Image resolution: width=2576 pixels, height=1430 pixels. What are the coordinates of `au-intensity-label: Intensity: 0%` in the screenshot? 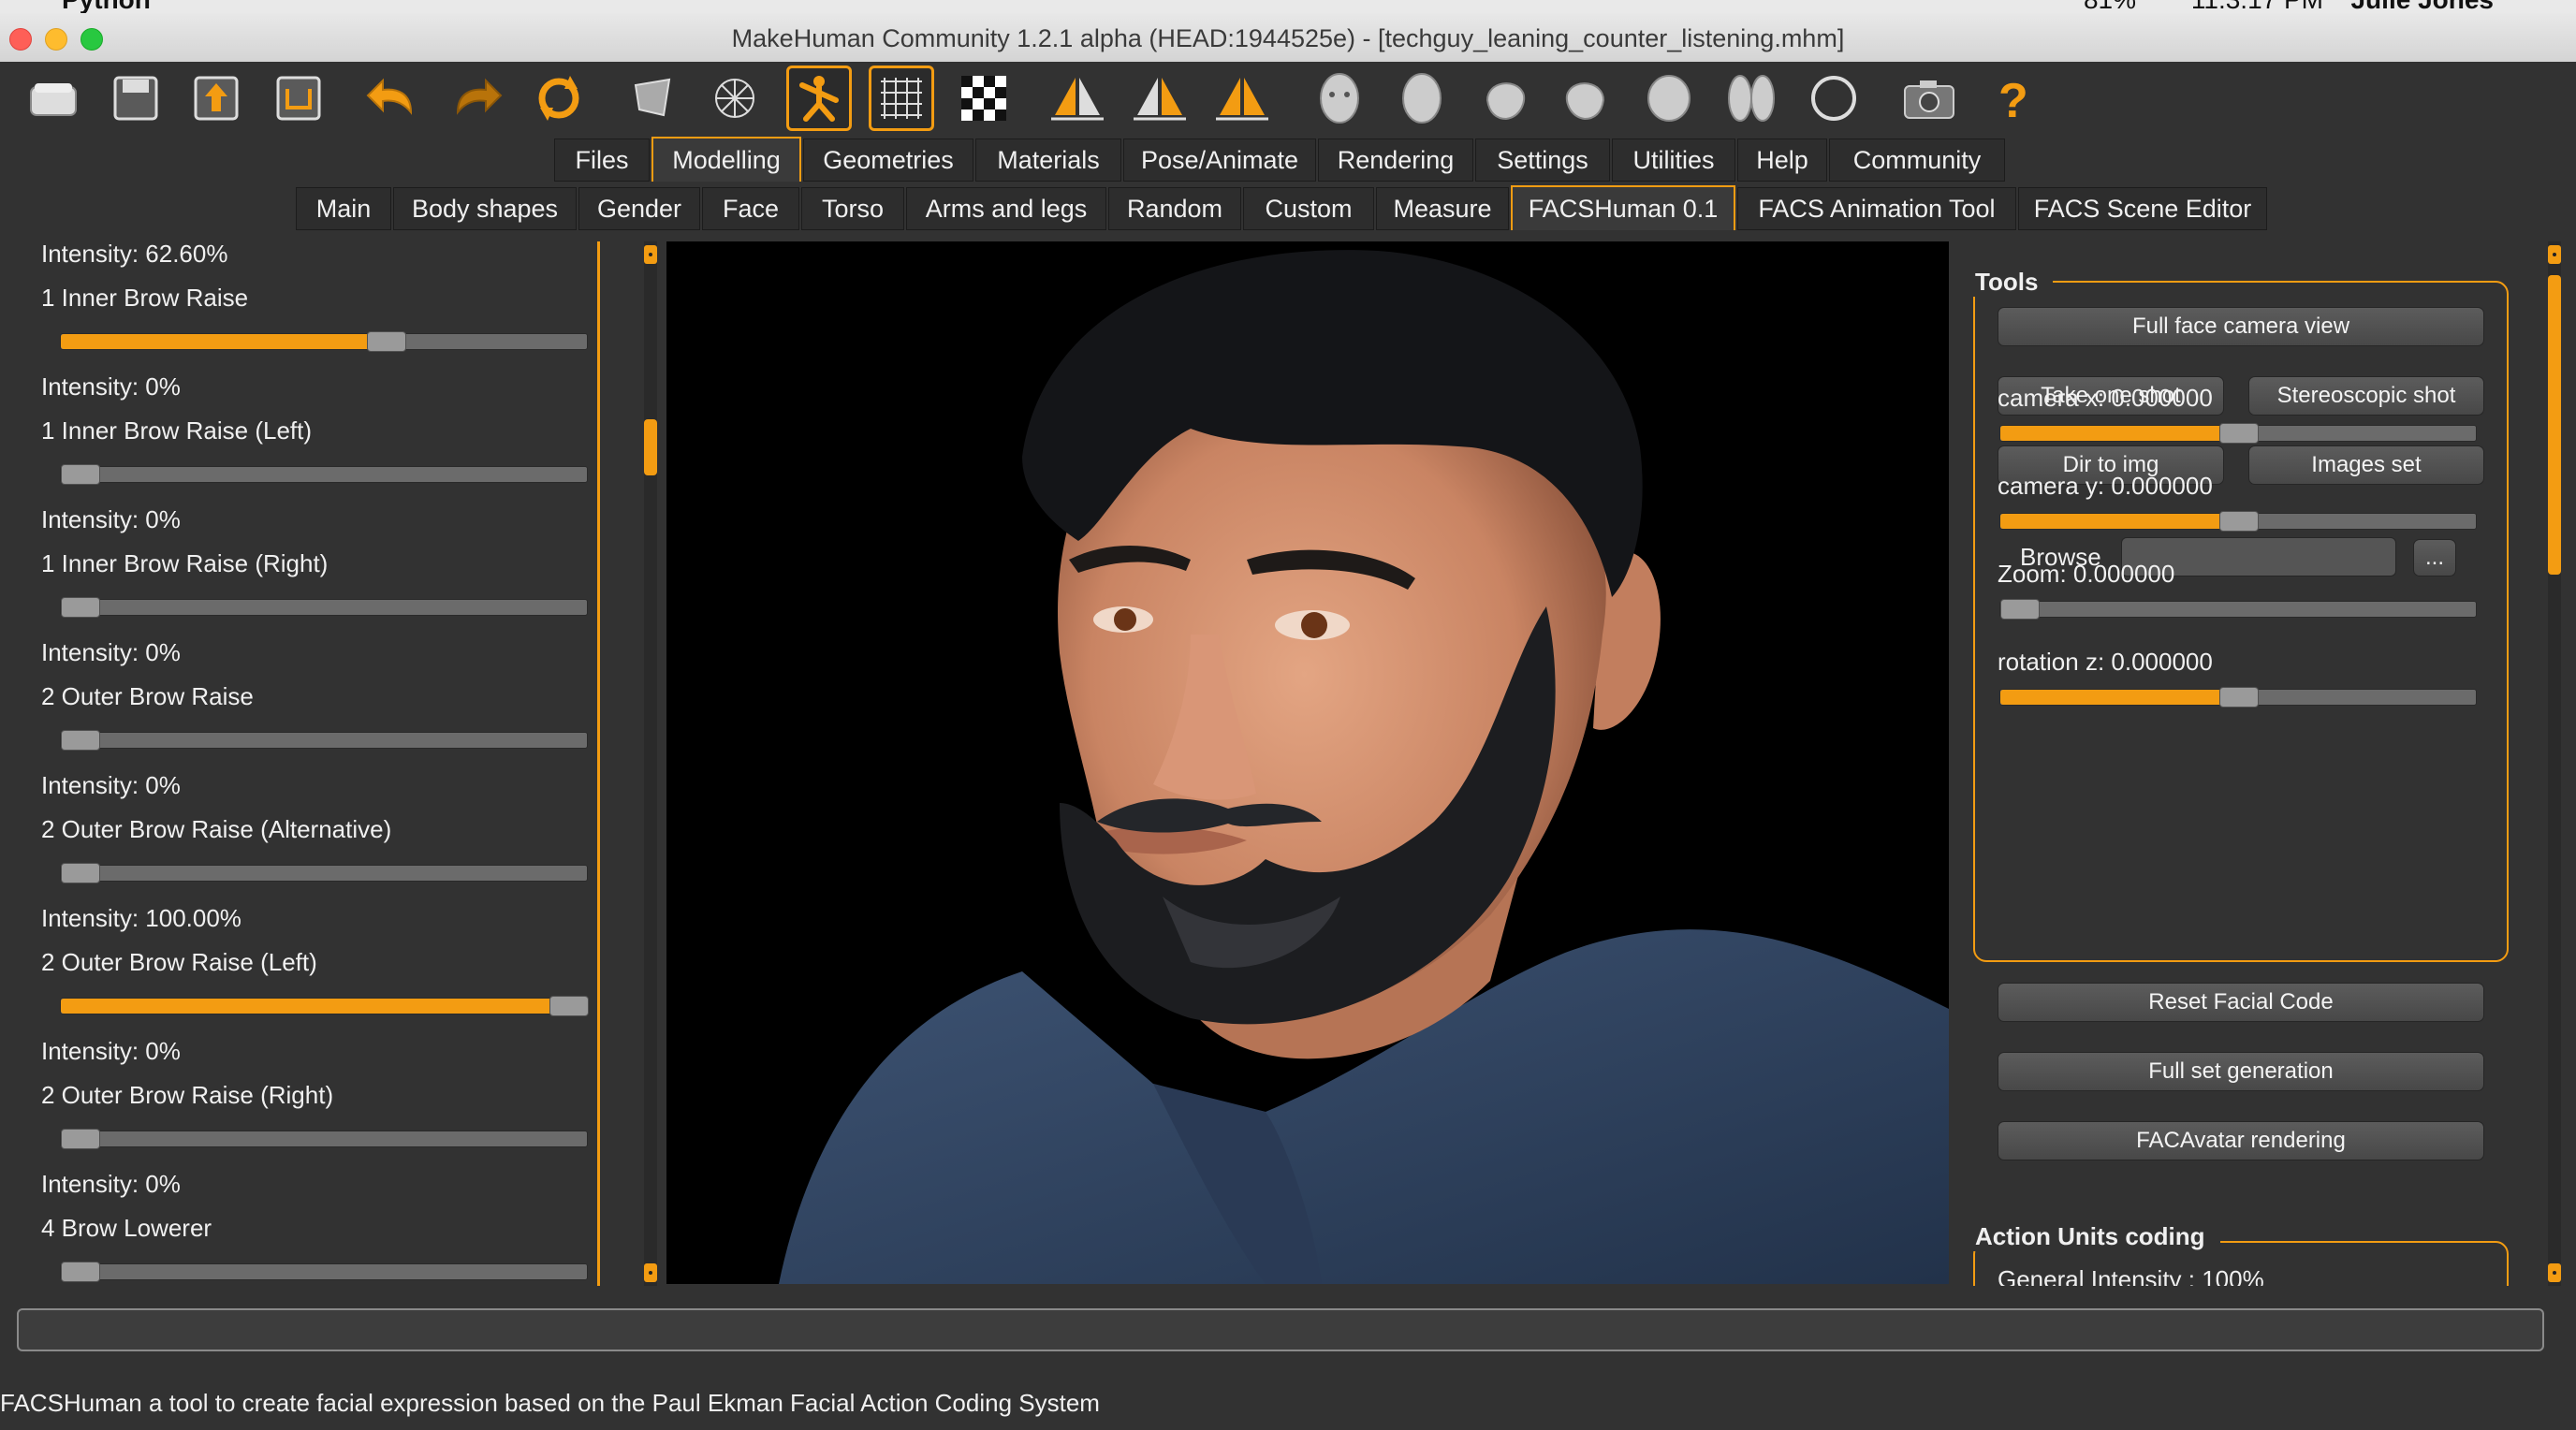 It's located at (111, 519).